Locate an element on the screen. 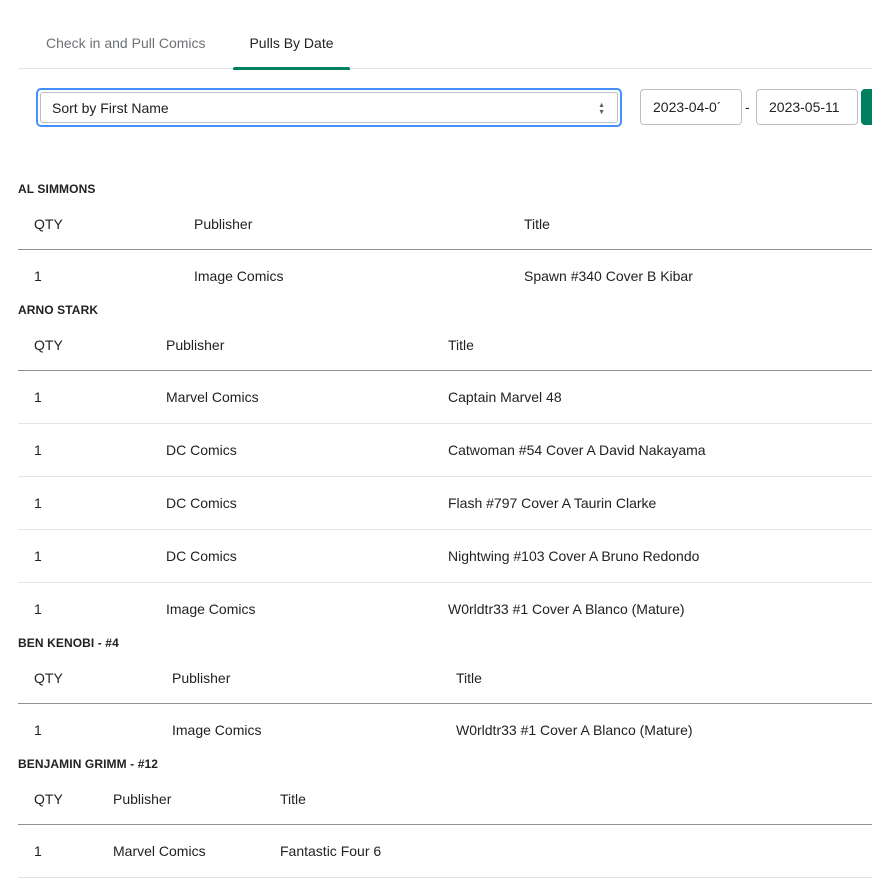 The width and height of the screenshot is (872, 881). start-date-input: 2023-04-0´ is located at coordinates (691, 107).